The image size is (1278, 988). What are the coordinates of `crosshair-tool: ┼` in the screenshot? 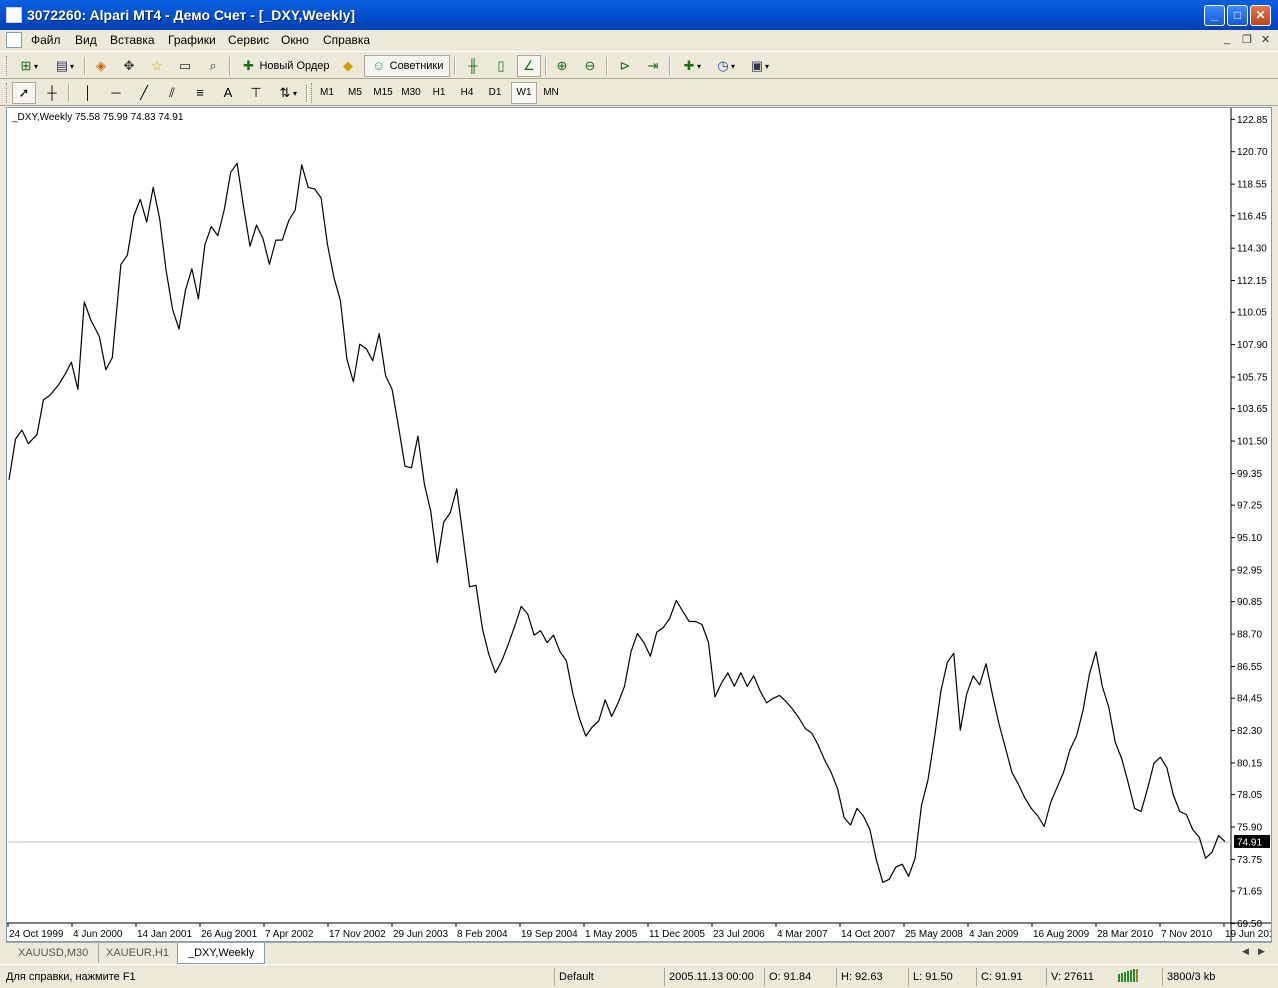 It's located at (52, 93).